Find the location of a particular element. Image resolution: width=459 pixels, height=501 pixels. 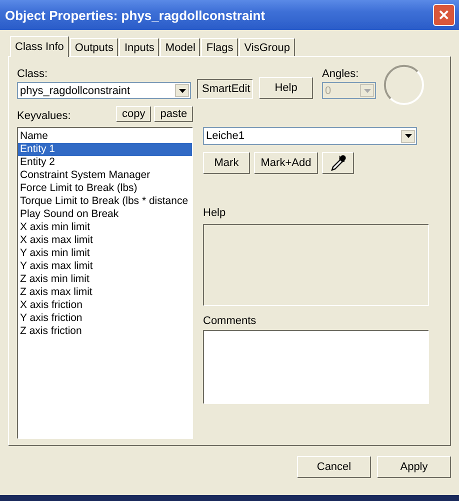

help-label: Help is located at coordinates (215, 213).